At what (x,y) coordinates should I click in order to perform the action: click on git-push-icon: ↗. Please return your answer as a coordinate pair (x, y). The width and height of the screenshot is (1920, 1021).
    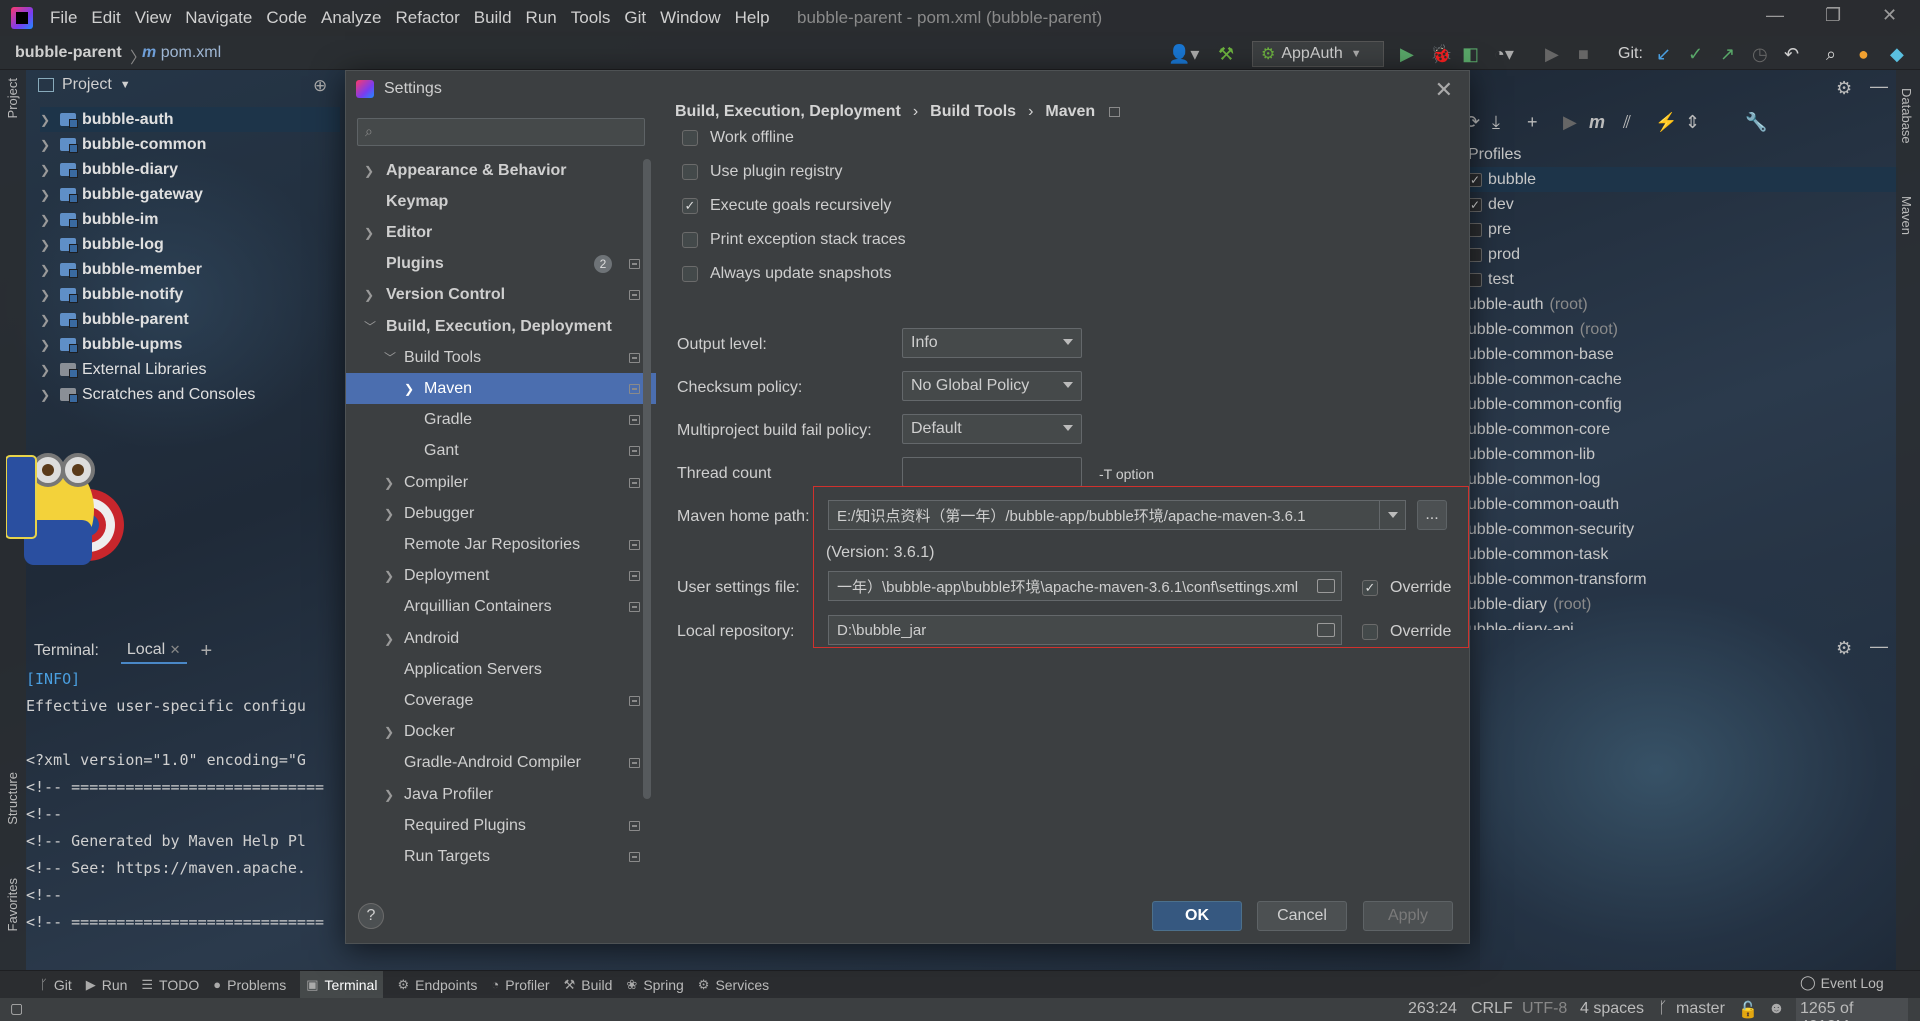
    Looking at the image, I should click on (1727, 54).